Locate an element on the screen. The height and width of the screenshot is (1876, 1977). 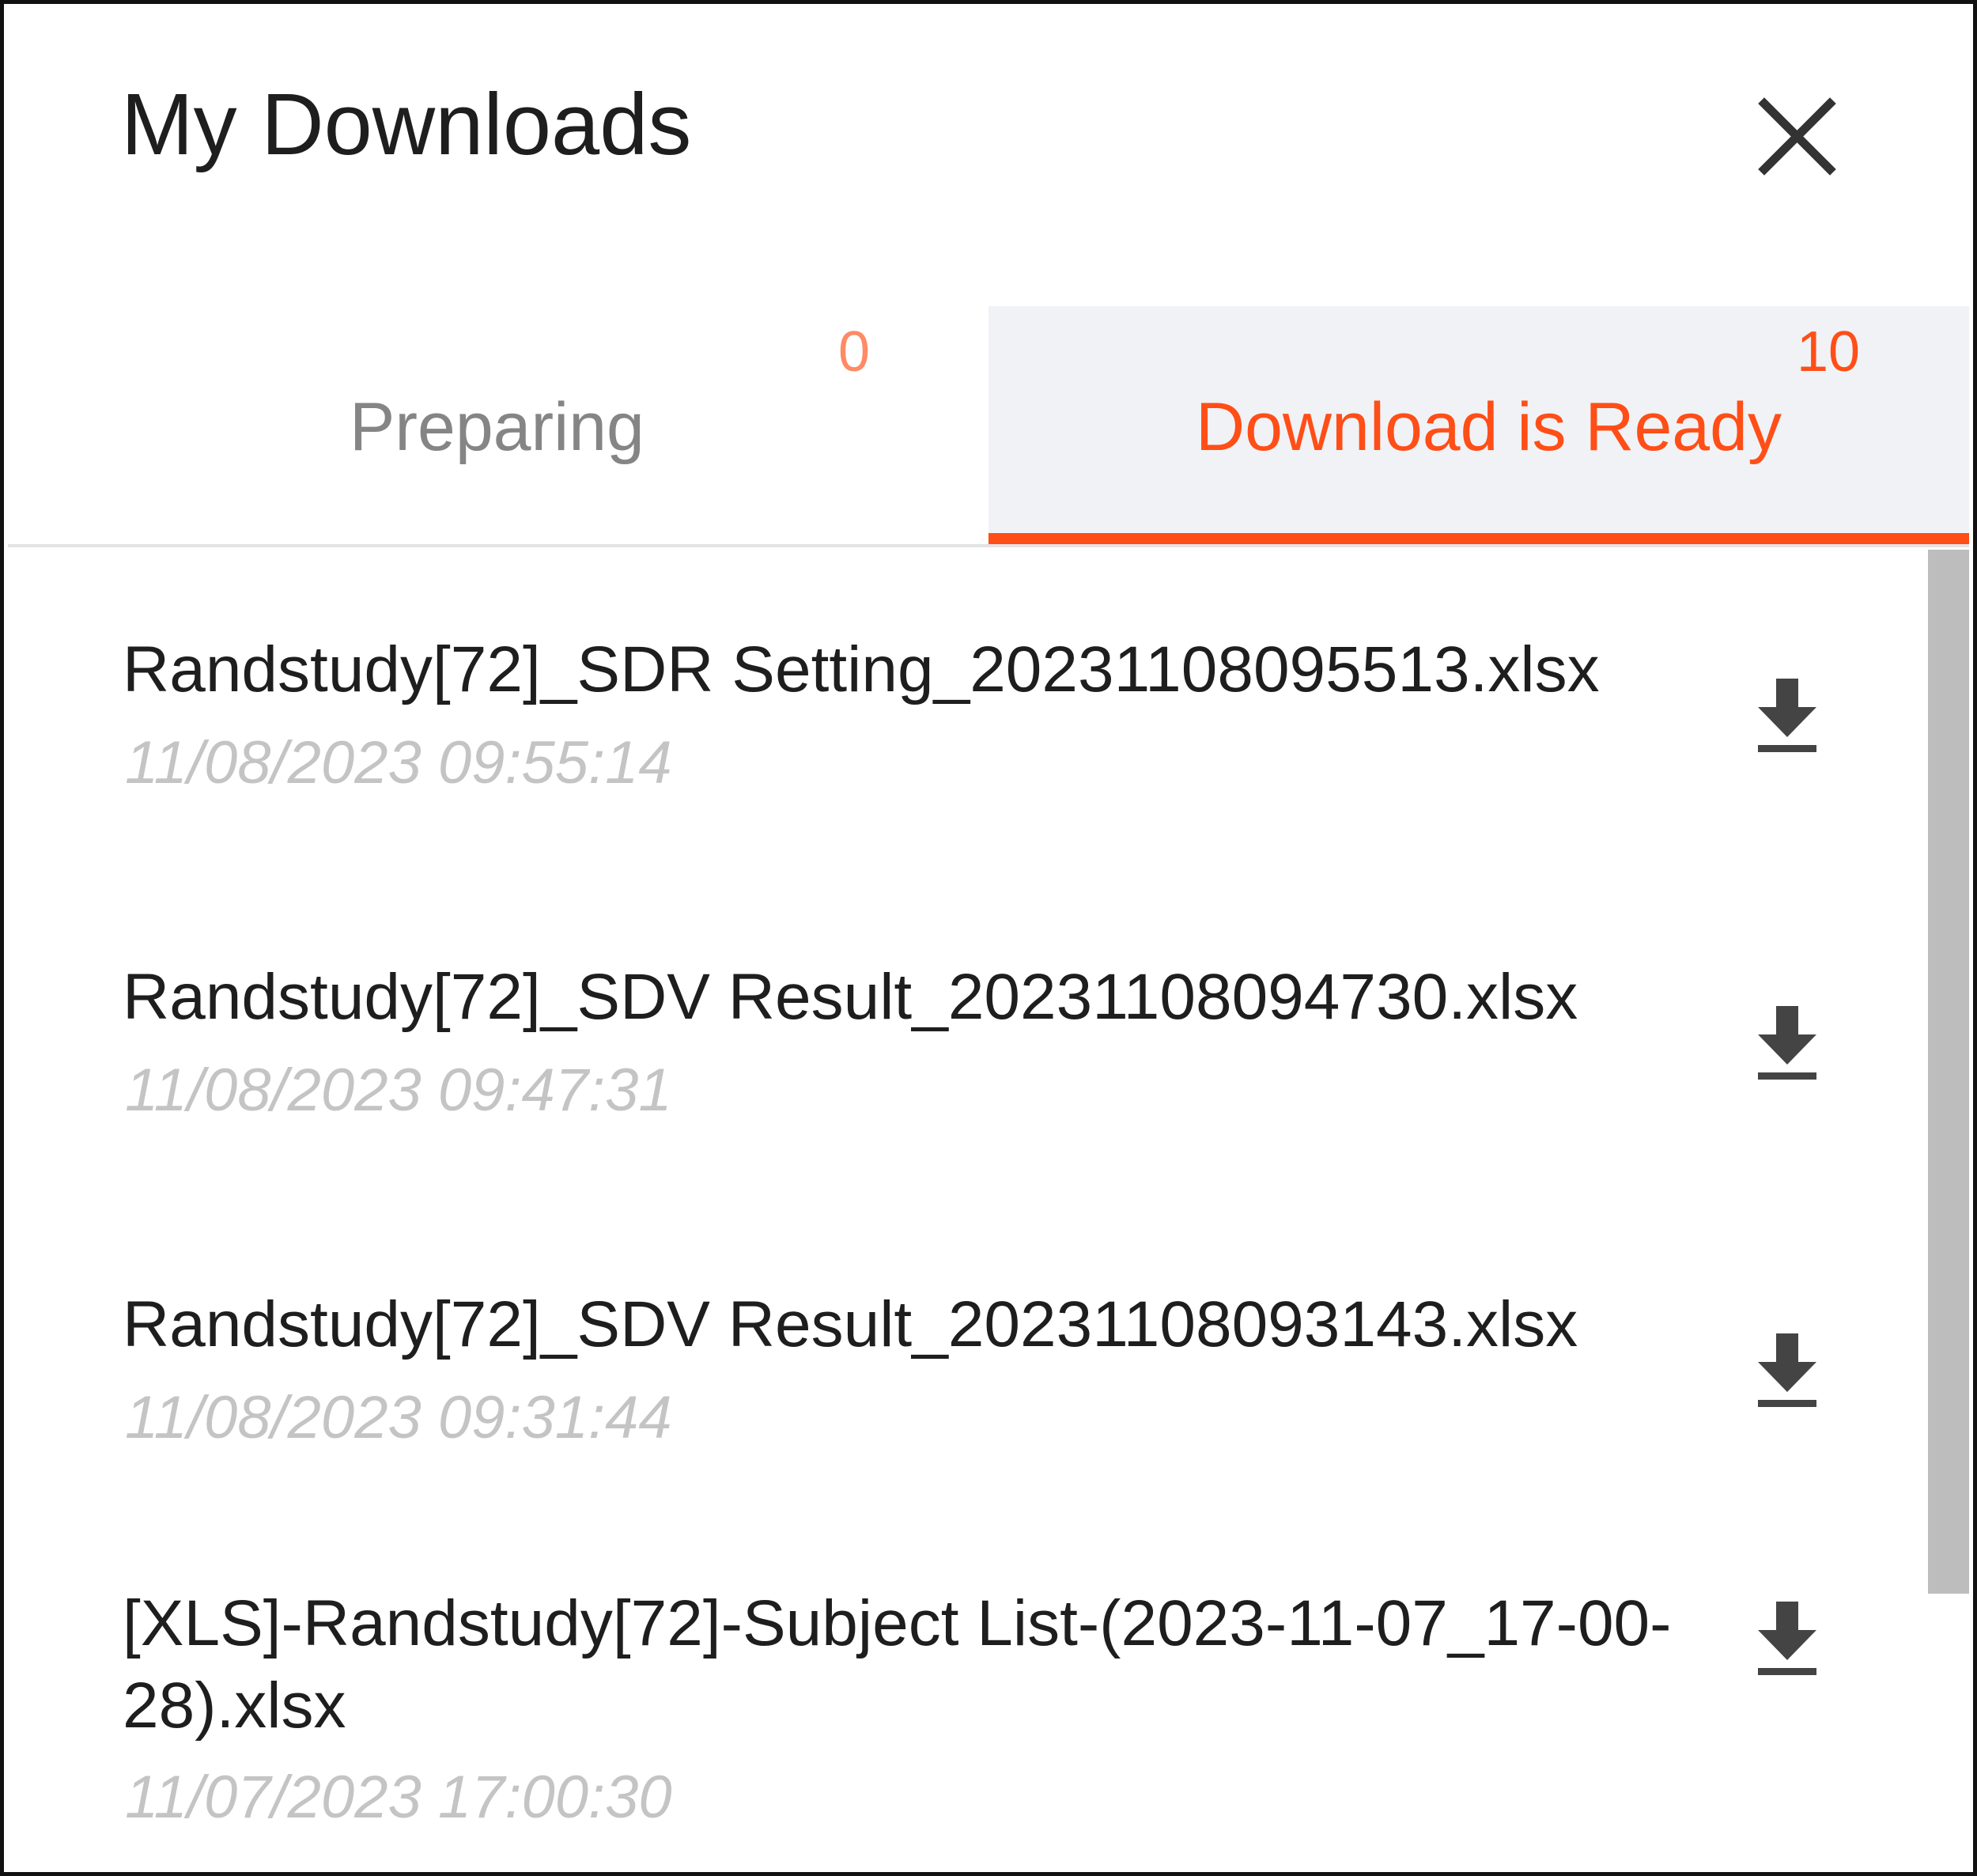
ready-count-badge: 10 is located at coordinates (1829, 352).